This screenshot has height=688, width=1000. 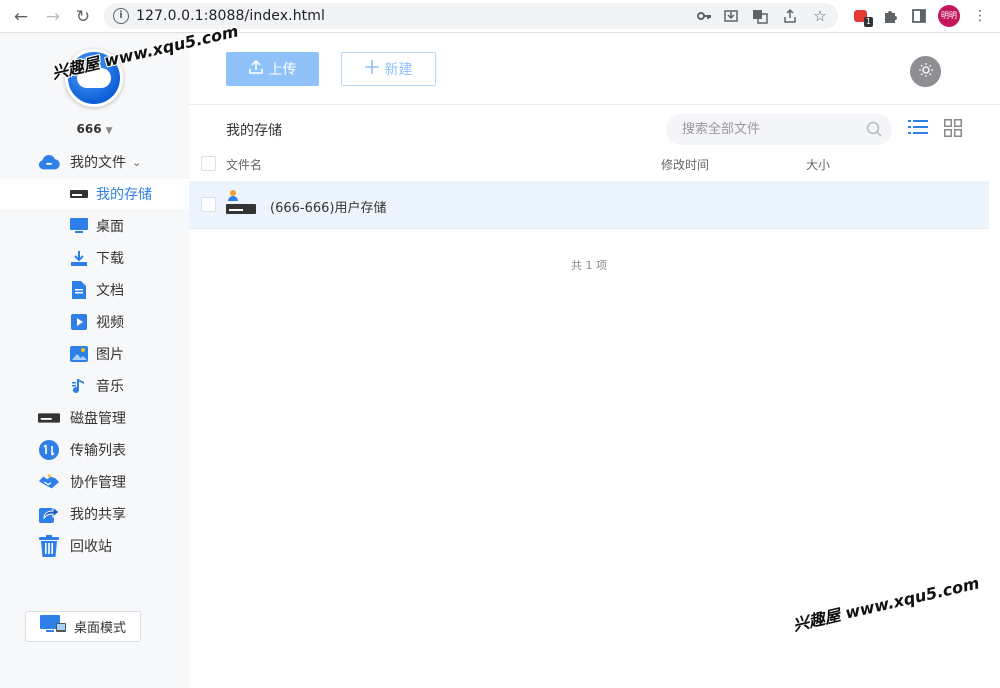 What do you see at coordinates (49, 162) in the screenshot?
I see `cloud-icon` at bounding box center [49, 162].